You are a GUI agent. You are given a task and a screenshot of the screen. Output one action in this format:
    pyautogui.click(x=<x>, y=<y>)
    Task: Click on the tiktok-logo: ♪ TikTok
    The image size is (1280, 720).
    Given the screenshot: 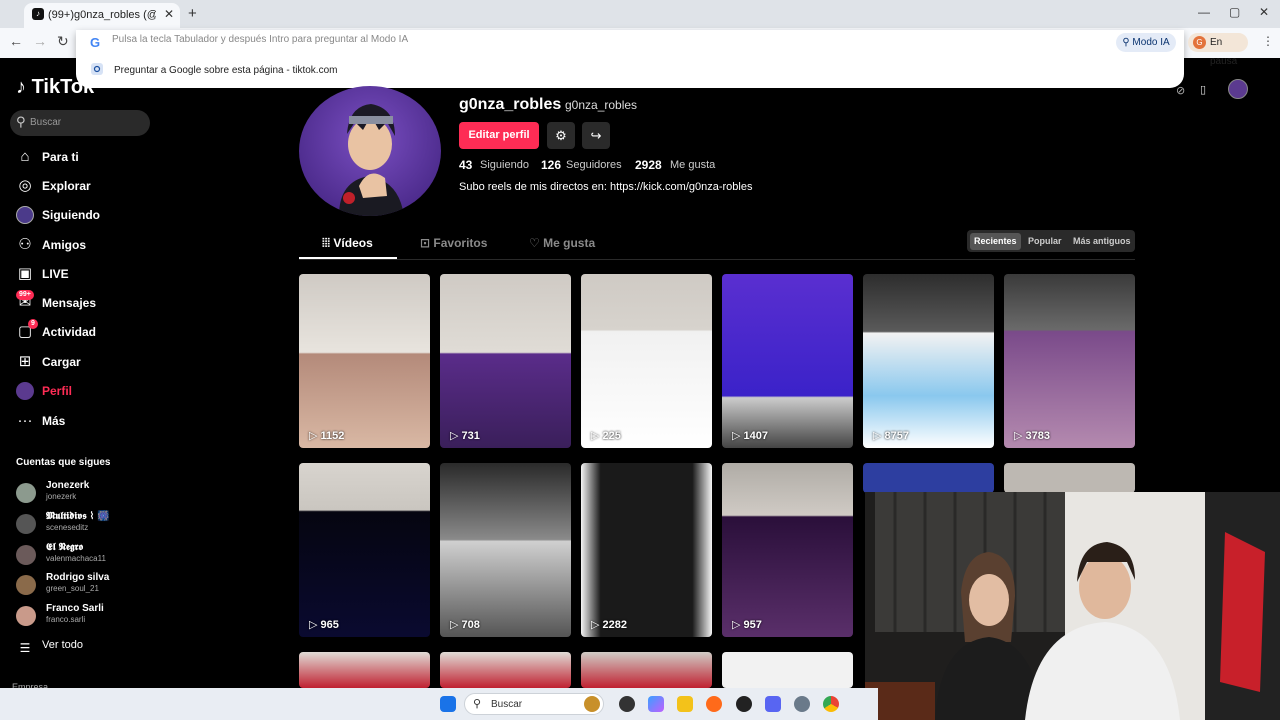 What is the action you would take?
    pyautogui.click(x=55, y=87)
    